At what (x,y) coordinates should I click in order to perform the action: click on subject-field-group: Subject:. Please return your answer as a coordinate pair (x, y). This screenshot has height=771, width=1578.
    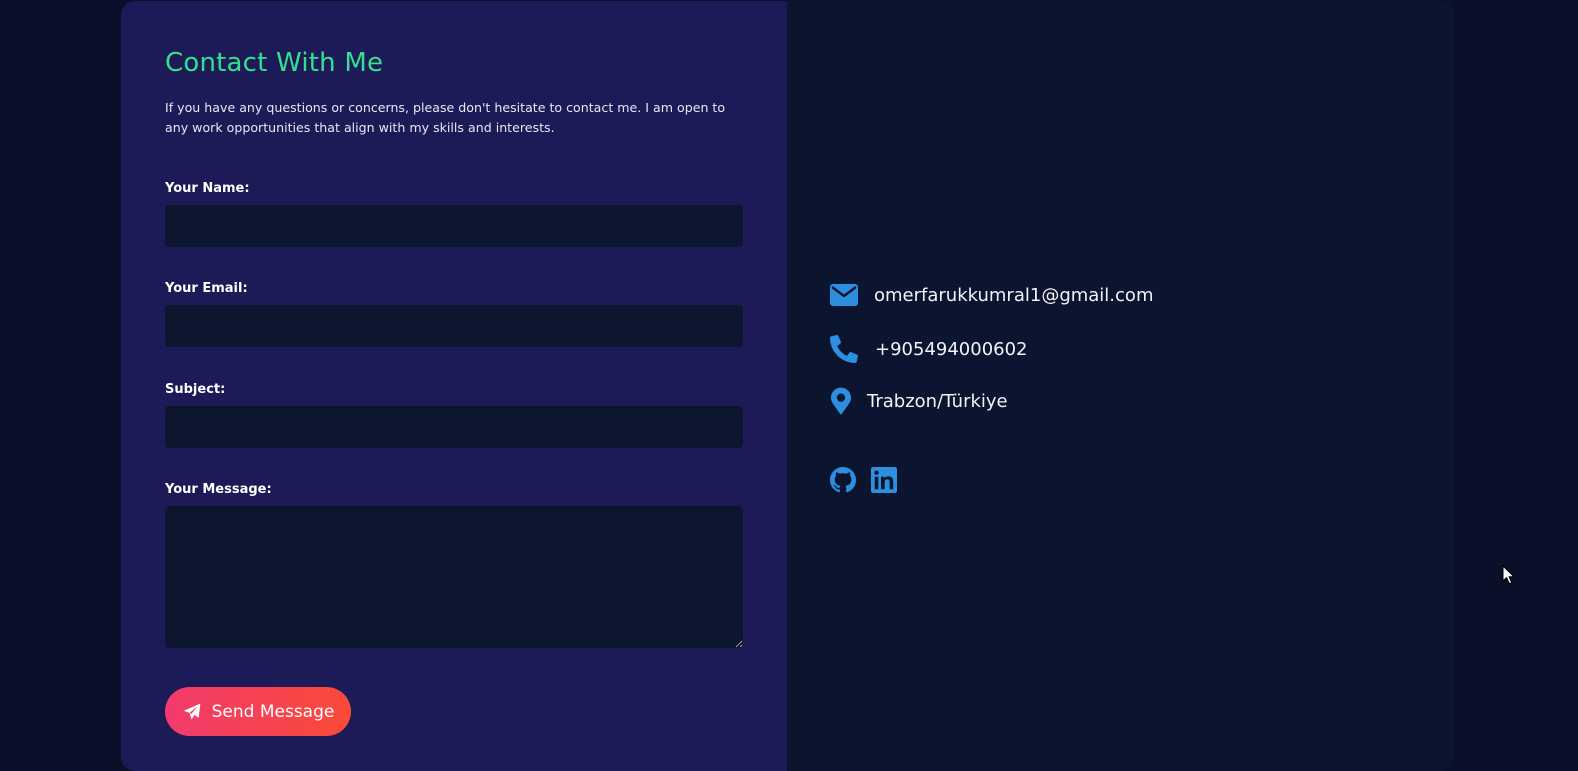
    Looking at the image, I should click on (454, 415).